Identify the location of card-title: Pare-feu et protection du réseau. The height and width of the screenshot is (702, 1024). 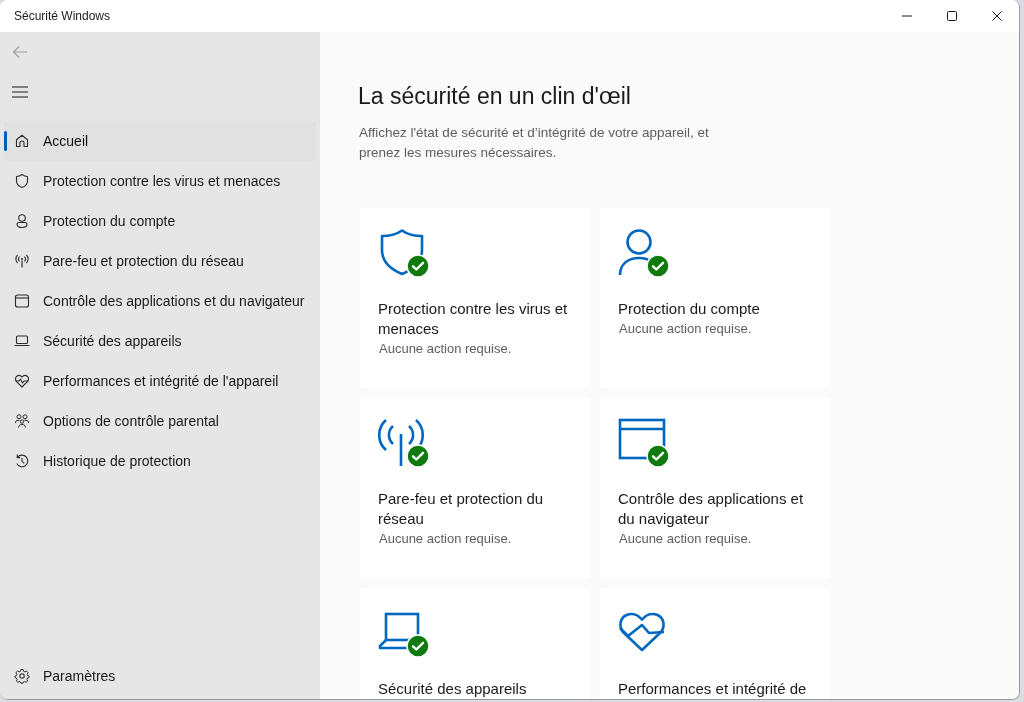
(461, 509).